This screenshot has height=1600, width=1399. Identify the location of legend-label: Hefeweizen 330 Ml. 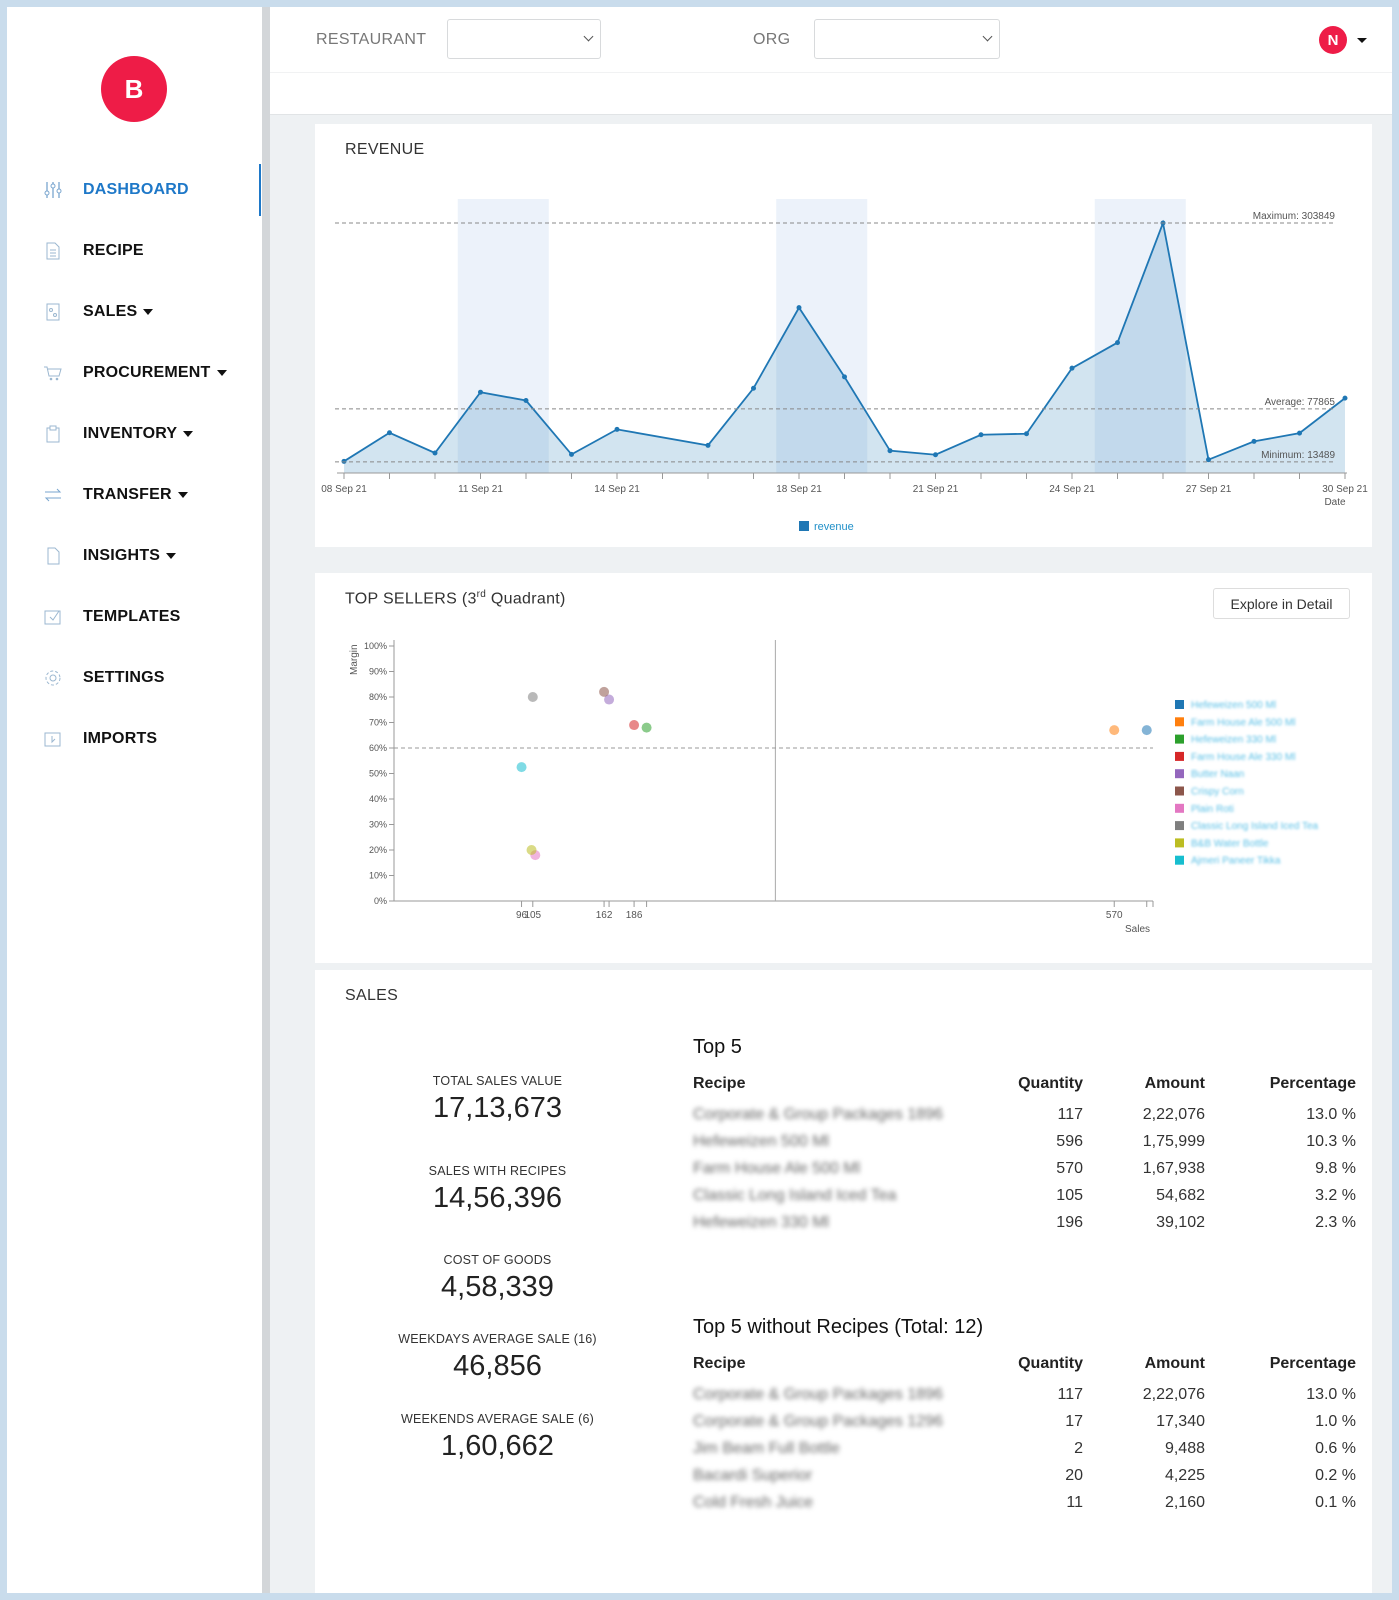
(1233, 740).